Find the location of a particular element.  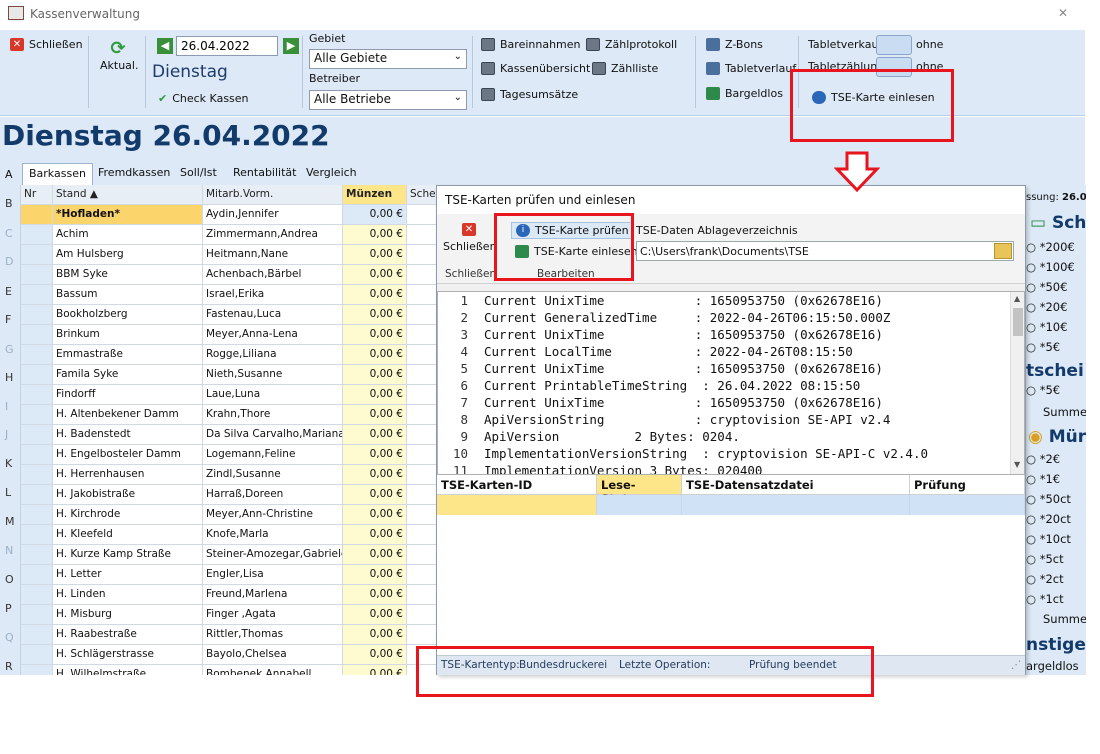

row-letter: D is located at coordinates (9, 261).